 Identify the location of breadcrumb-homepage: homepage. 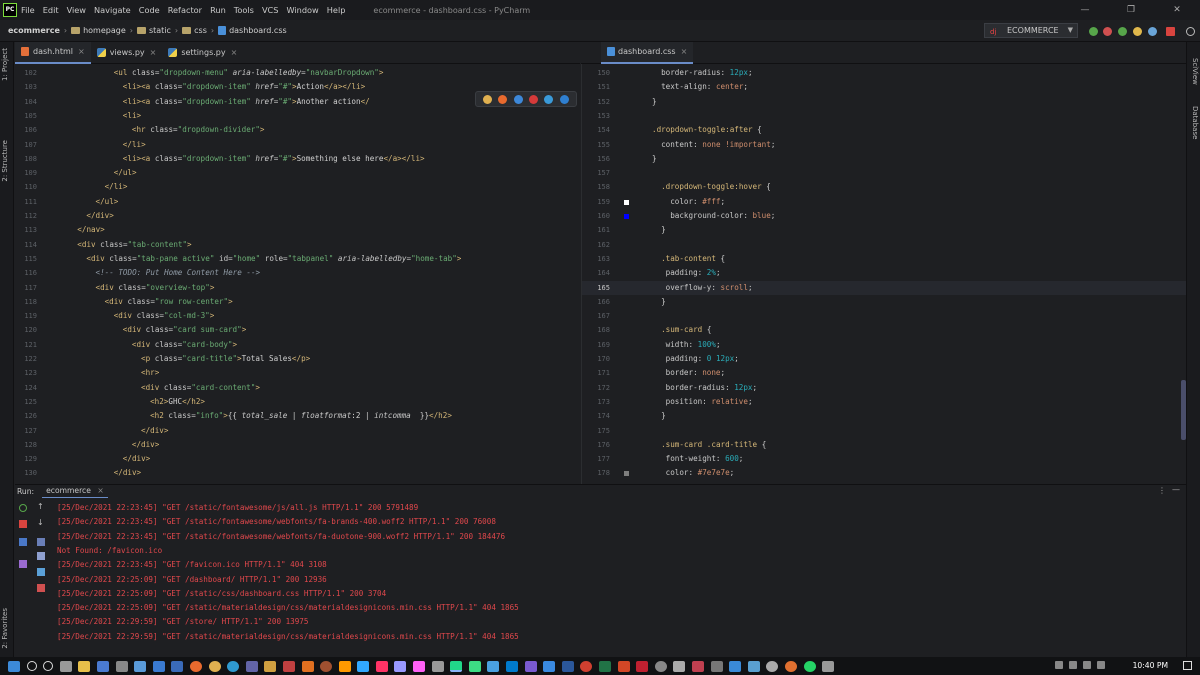
(104, 30).